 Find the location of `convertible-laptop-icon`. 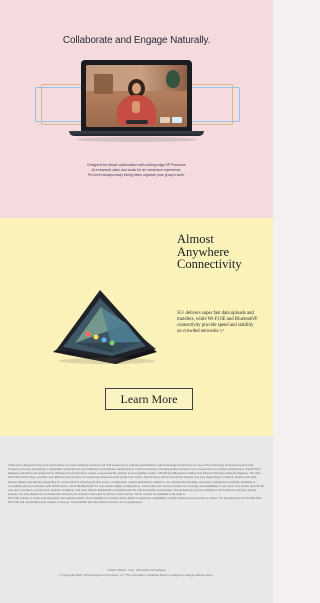

convertible-laptop-icon is located at coordinates (105, 327).